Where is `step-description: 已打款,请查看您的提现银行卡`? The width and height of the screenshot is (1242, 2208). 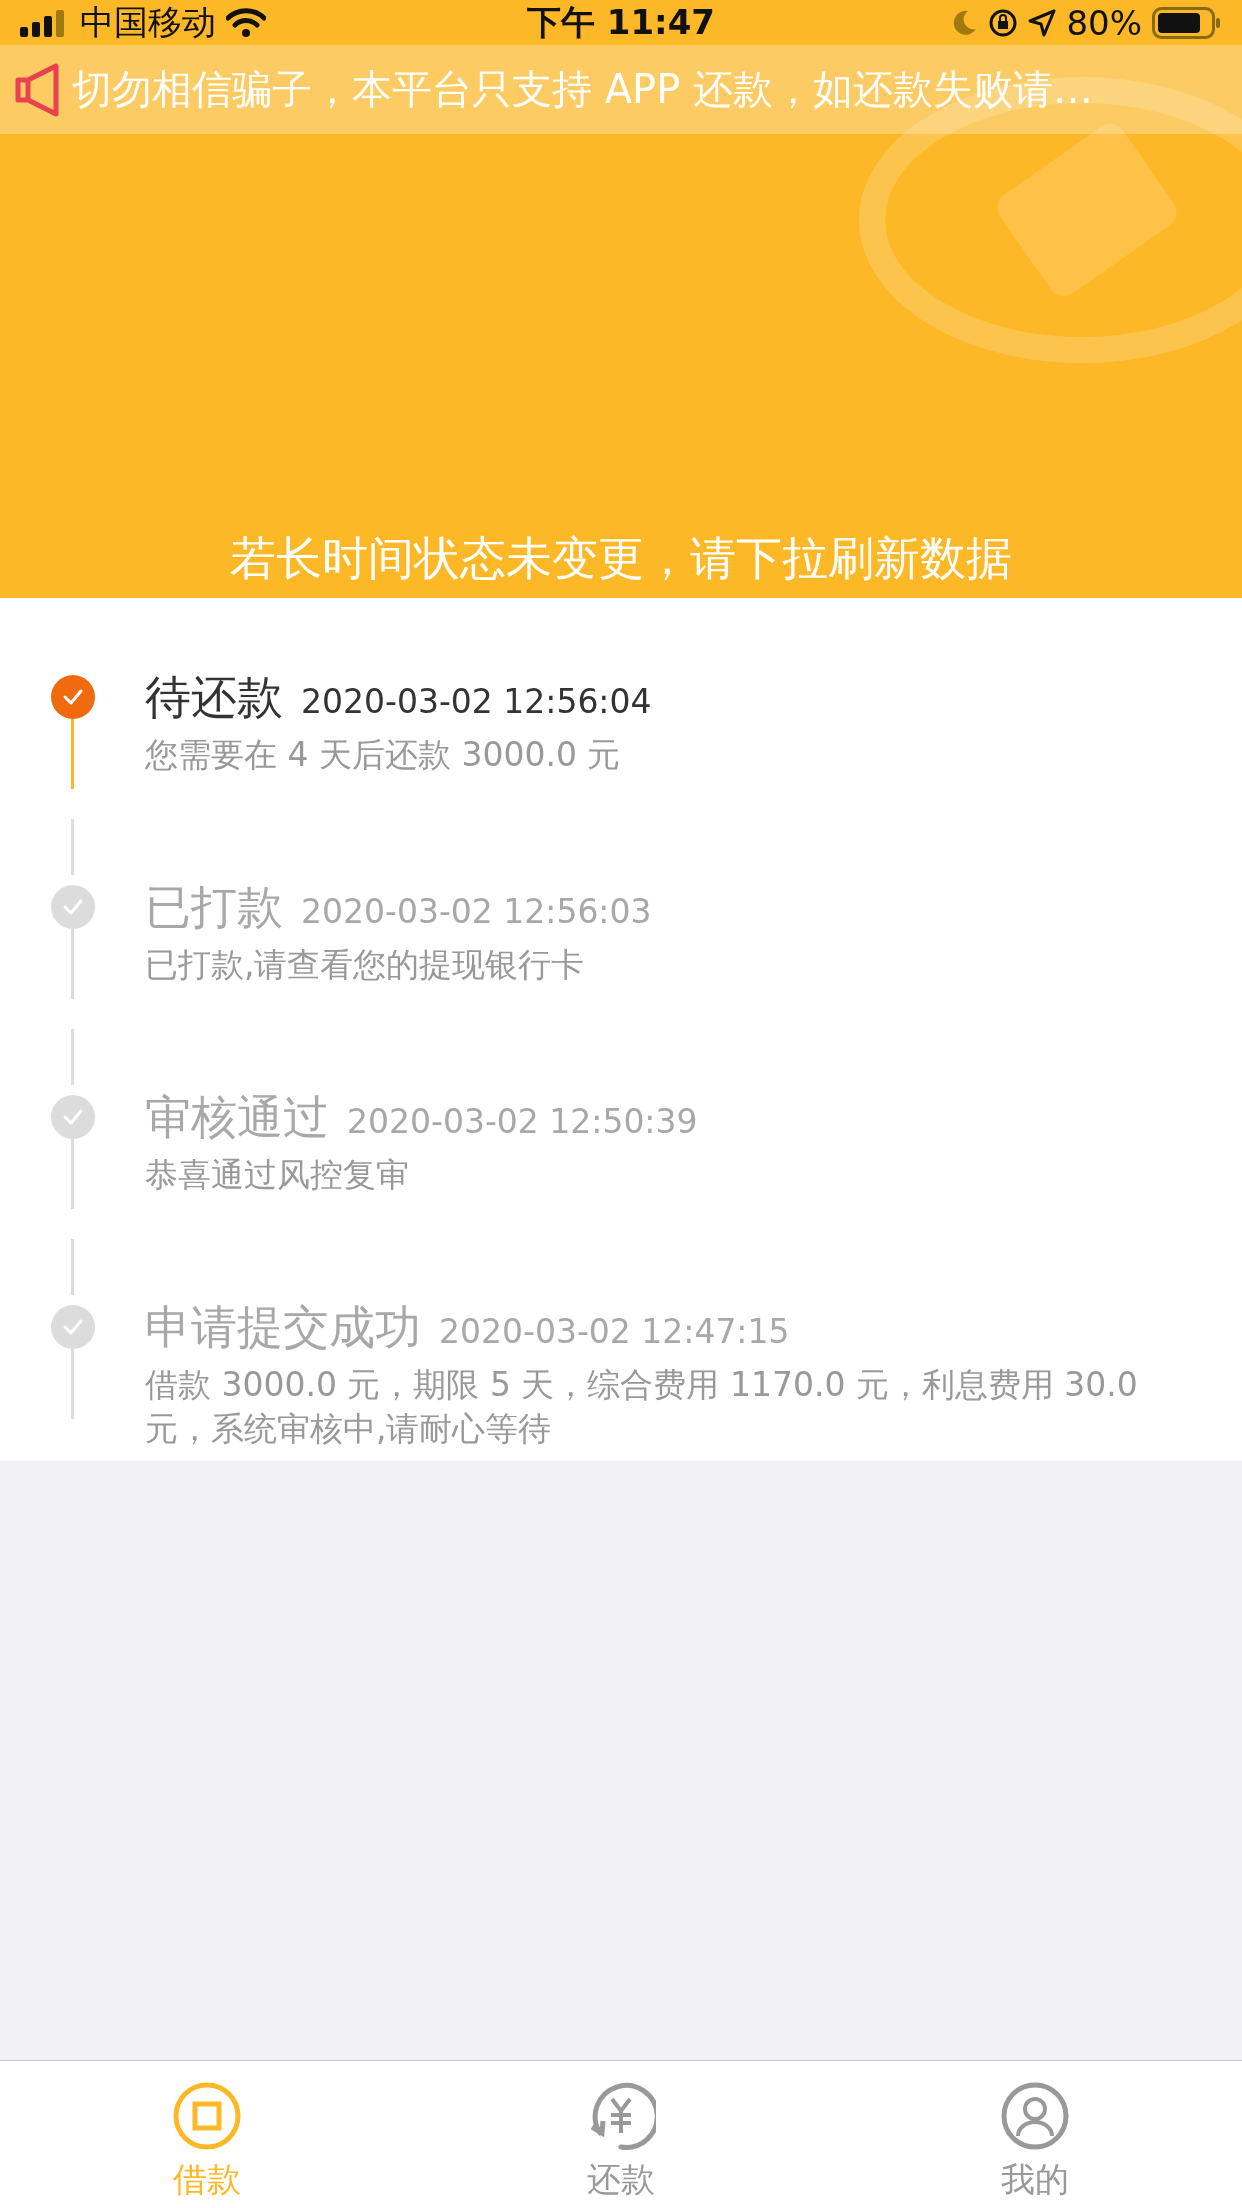
step-description: 已打款,请查看您的提现银行卡 is located at coordinates (365, 965).